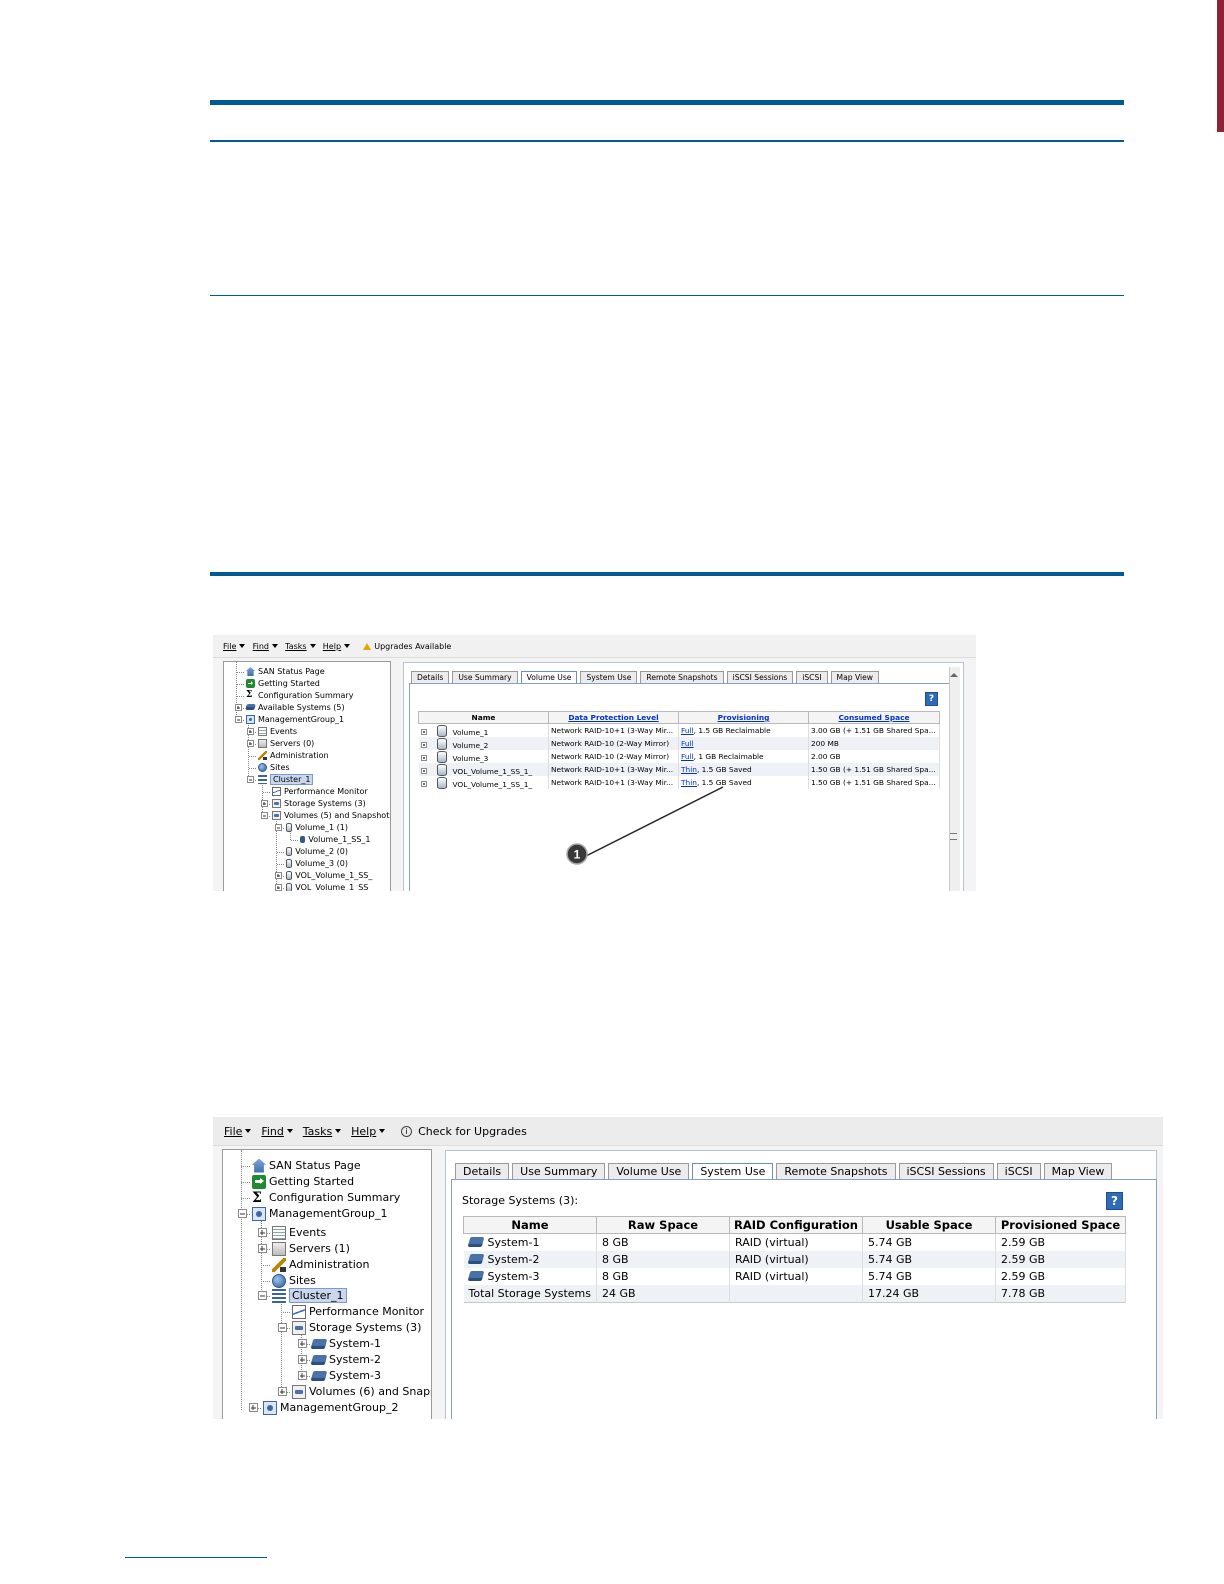 Image resolution: width=1224 pixels, height=1584 pixels. What do you see at coordinates (285, 671) in the screenshot?
I see `tree-item-san-status-page: SAN Status Page` at bounding box center [285, 671].